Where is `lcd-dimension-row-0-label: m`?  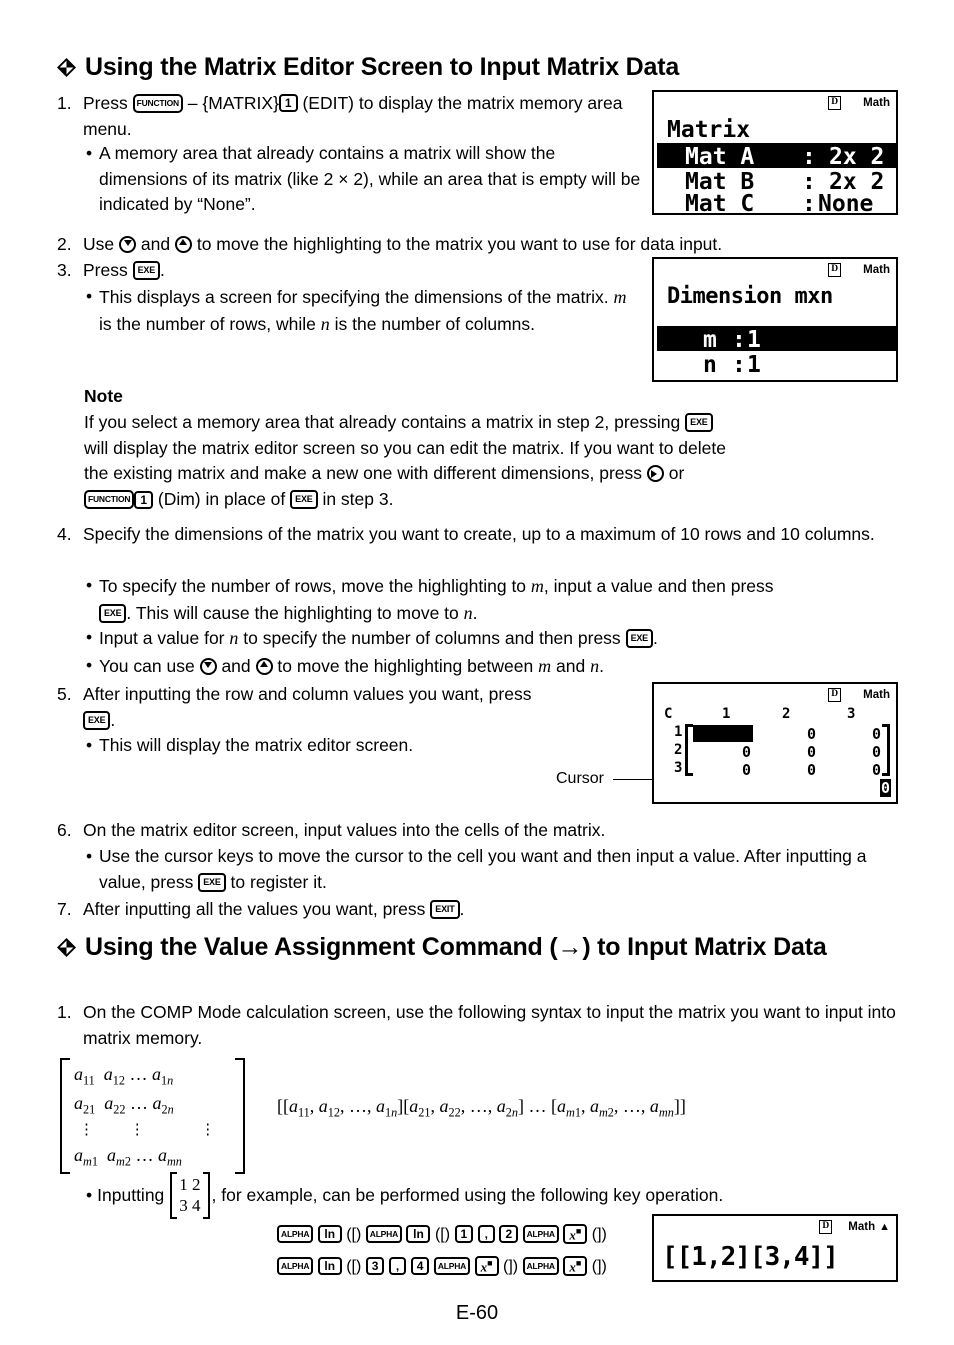
lcd-dimension-row-0-label: m is located at coordinates (710, 340).